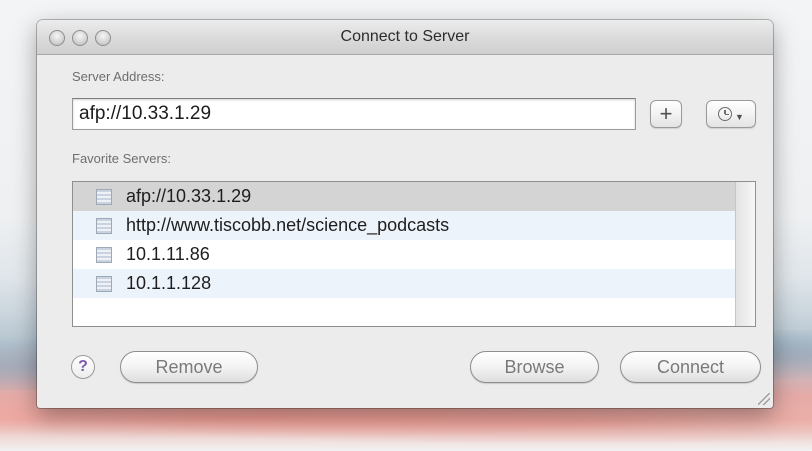  What do you see at coordinates (404, 283) in the screenshot?
I see `favorite-server-item: 10.1.1.128` at bounding box center [404, 283].